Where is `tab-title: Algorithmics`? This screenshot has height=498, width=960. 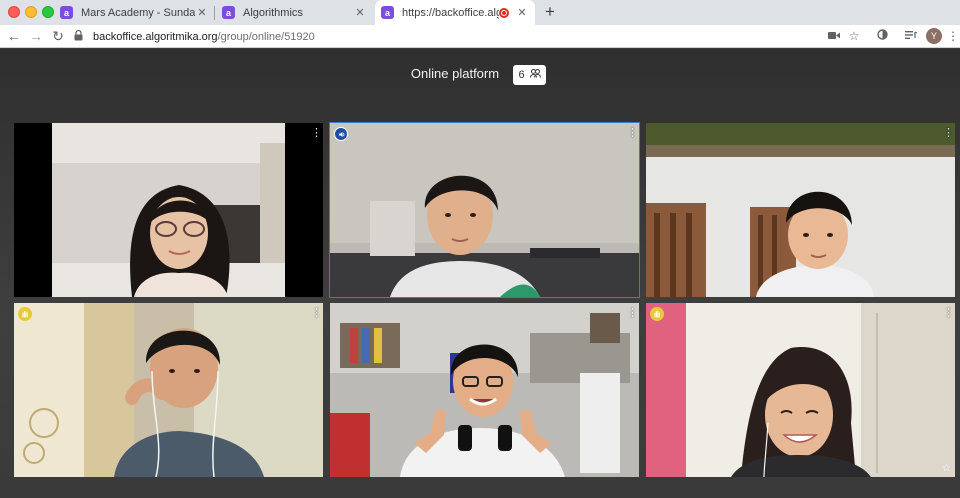 tab-title: Algorithmics is located at coordinates (273, 12).